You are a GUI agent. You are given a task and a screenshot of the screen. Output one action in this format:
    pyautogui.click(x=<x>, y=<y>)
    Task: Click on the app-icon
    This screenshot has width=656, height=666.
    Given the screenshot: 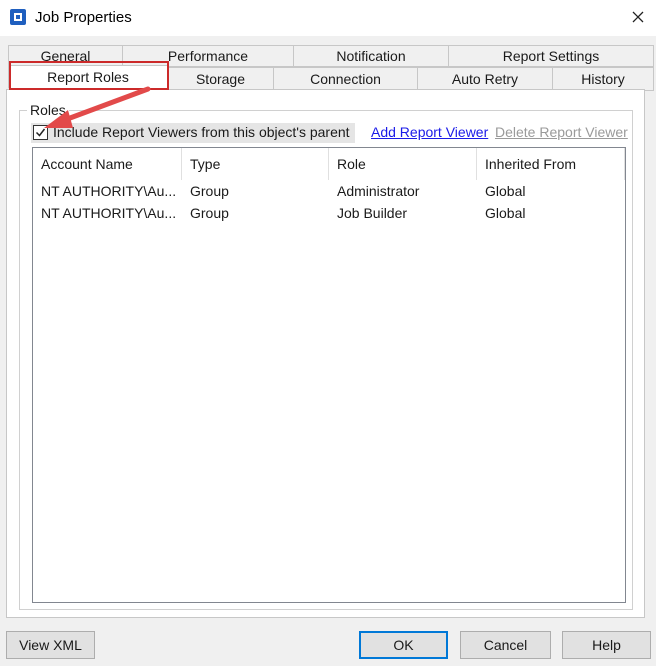 What is the action you would take?
    pyautogui.click(x=18, y=17)
    